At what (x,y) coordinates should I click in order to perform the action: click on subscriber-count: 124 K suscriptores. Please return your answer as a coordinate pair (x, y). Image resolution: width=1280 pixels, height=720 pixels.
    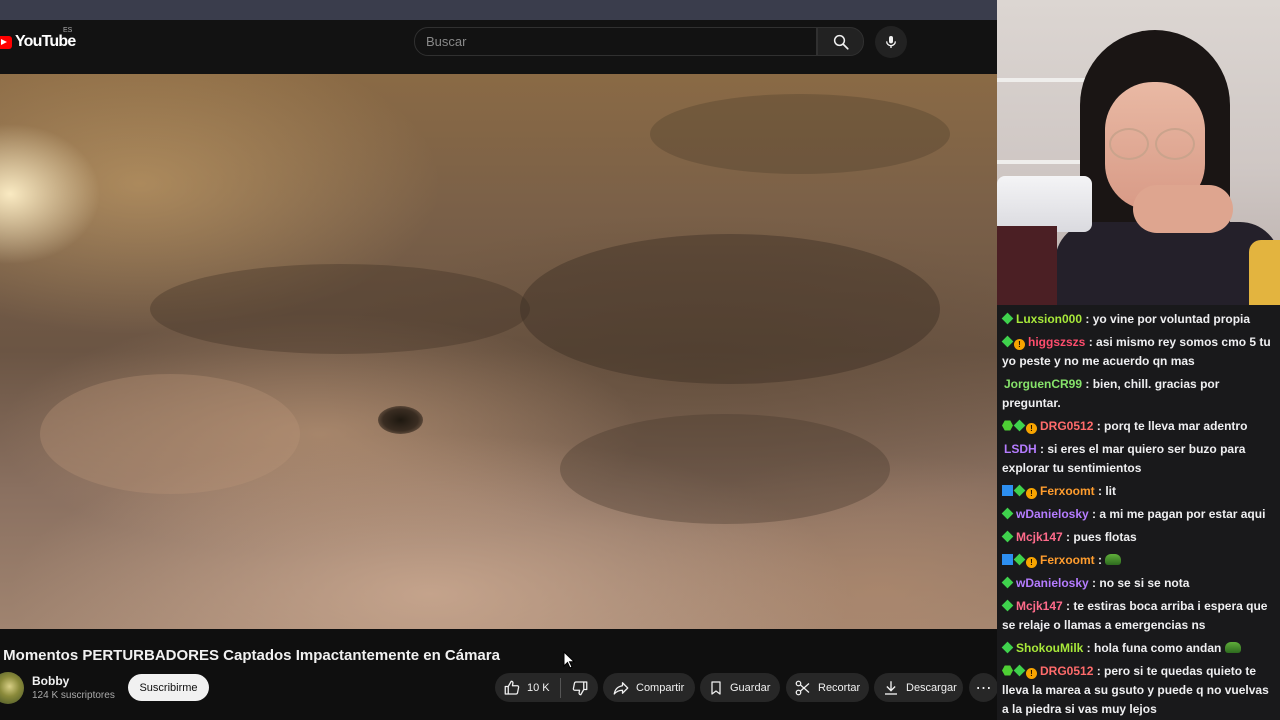
    Looking at the image, I should click on (73, 695).